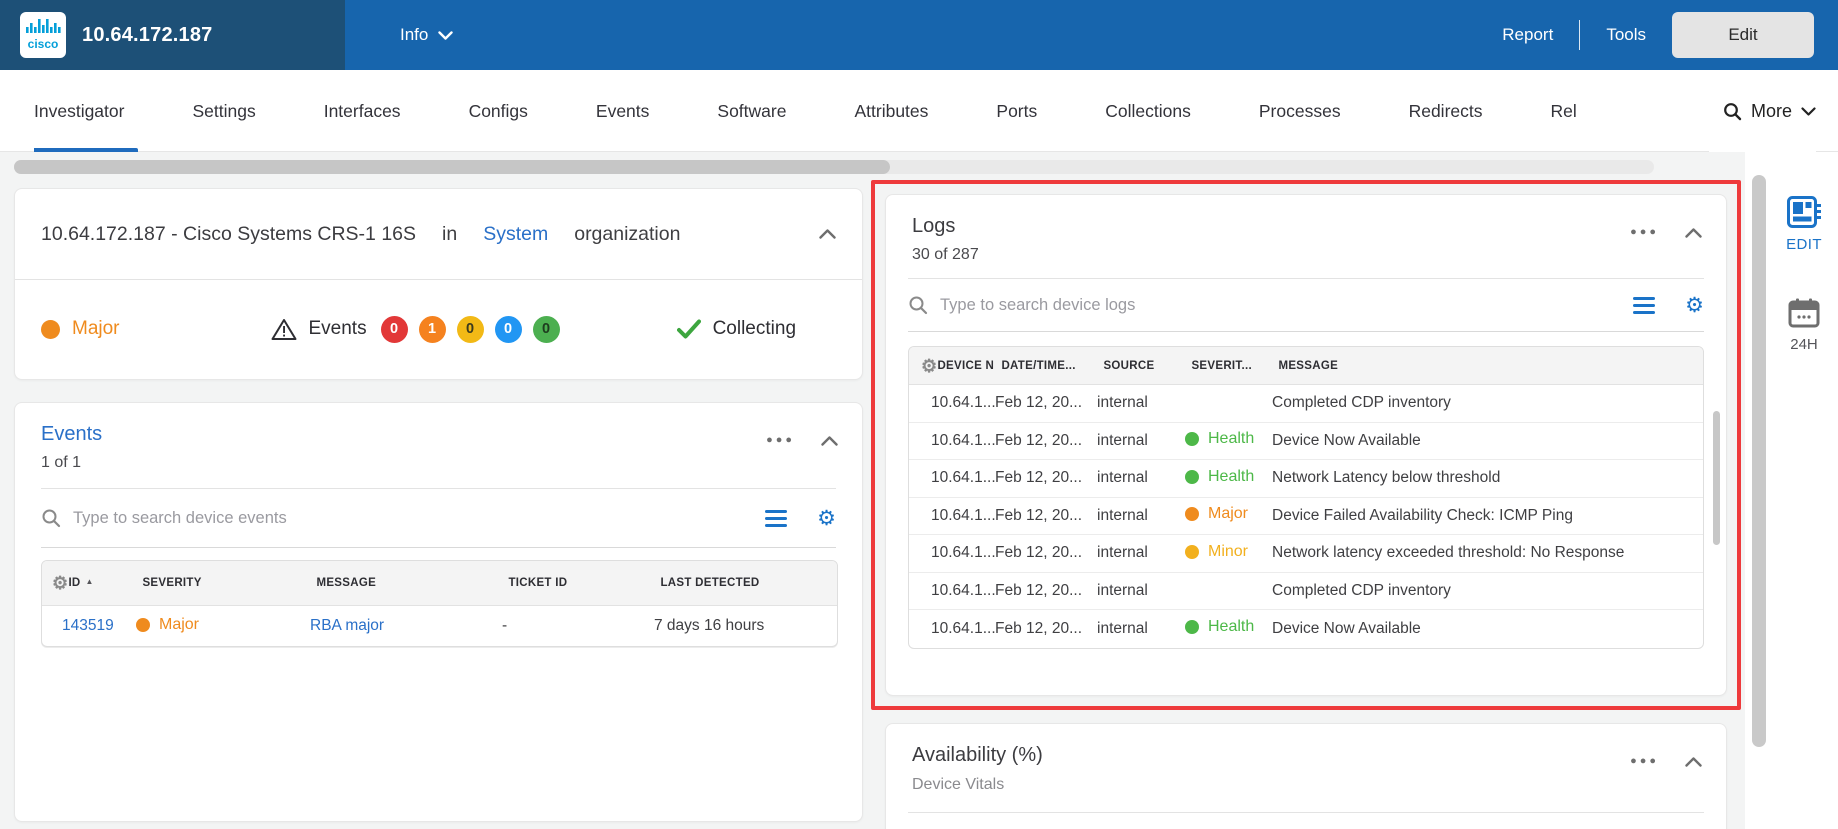  What do you see at coordinates (1148, 111) in the screenshot?
I see `tab-collections: Collections` at bounding box center [1148, 111].